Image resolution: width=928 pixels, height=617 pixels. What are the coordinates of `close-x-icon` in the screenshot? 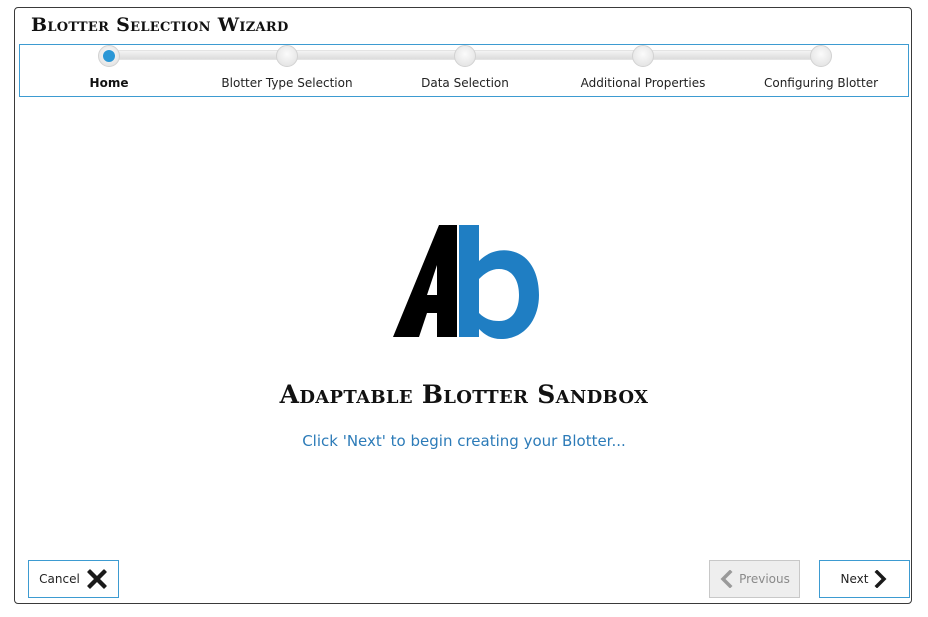 It's located at (97, 579).